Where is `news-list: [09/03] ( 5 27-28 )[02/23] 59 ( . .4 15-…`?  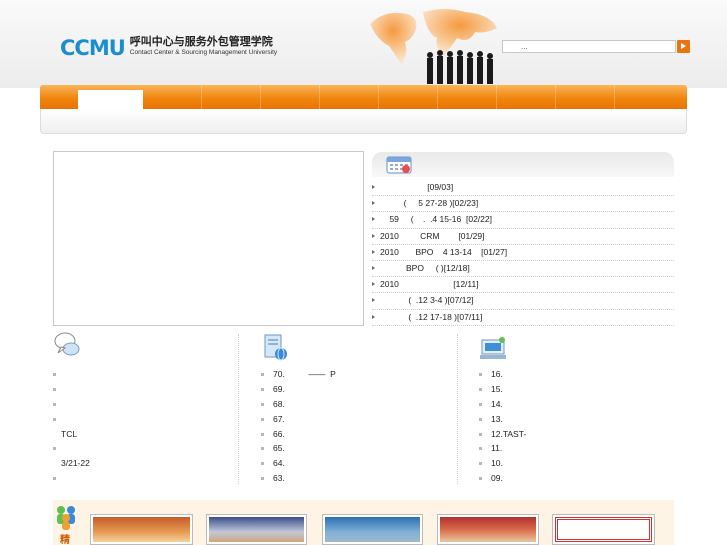
news-list: [09/03] ( 5 27-28 )[02/23] 59 ( . .4 15-… is located at coordinates (523, 253).